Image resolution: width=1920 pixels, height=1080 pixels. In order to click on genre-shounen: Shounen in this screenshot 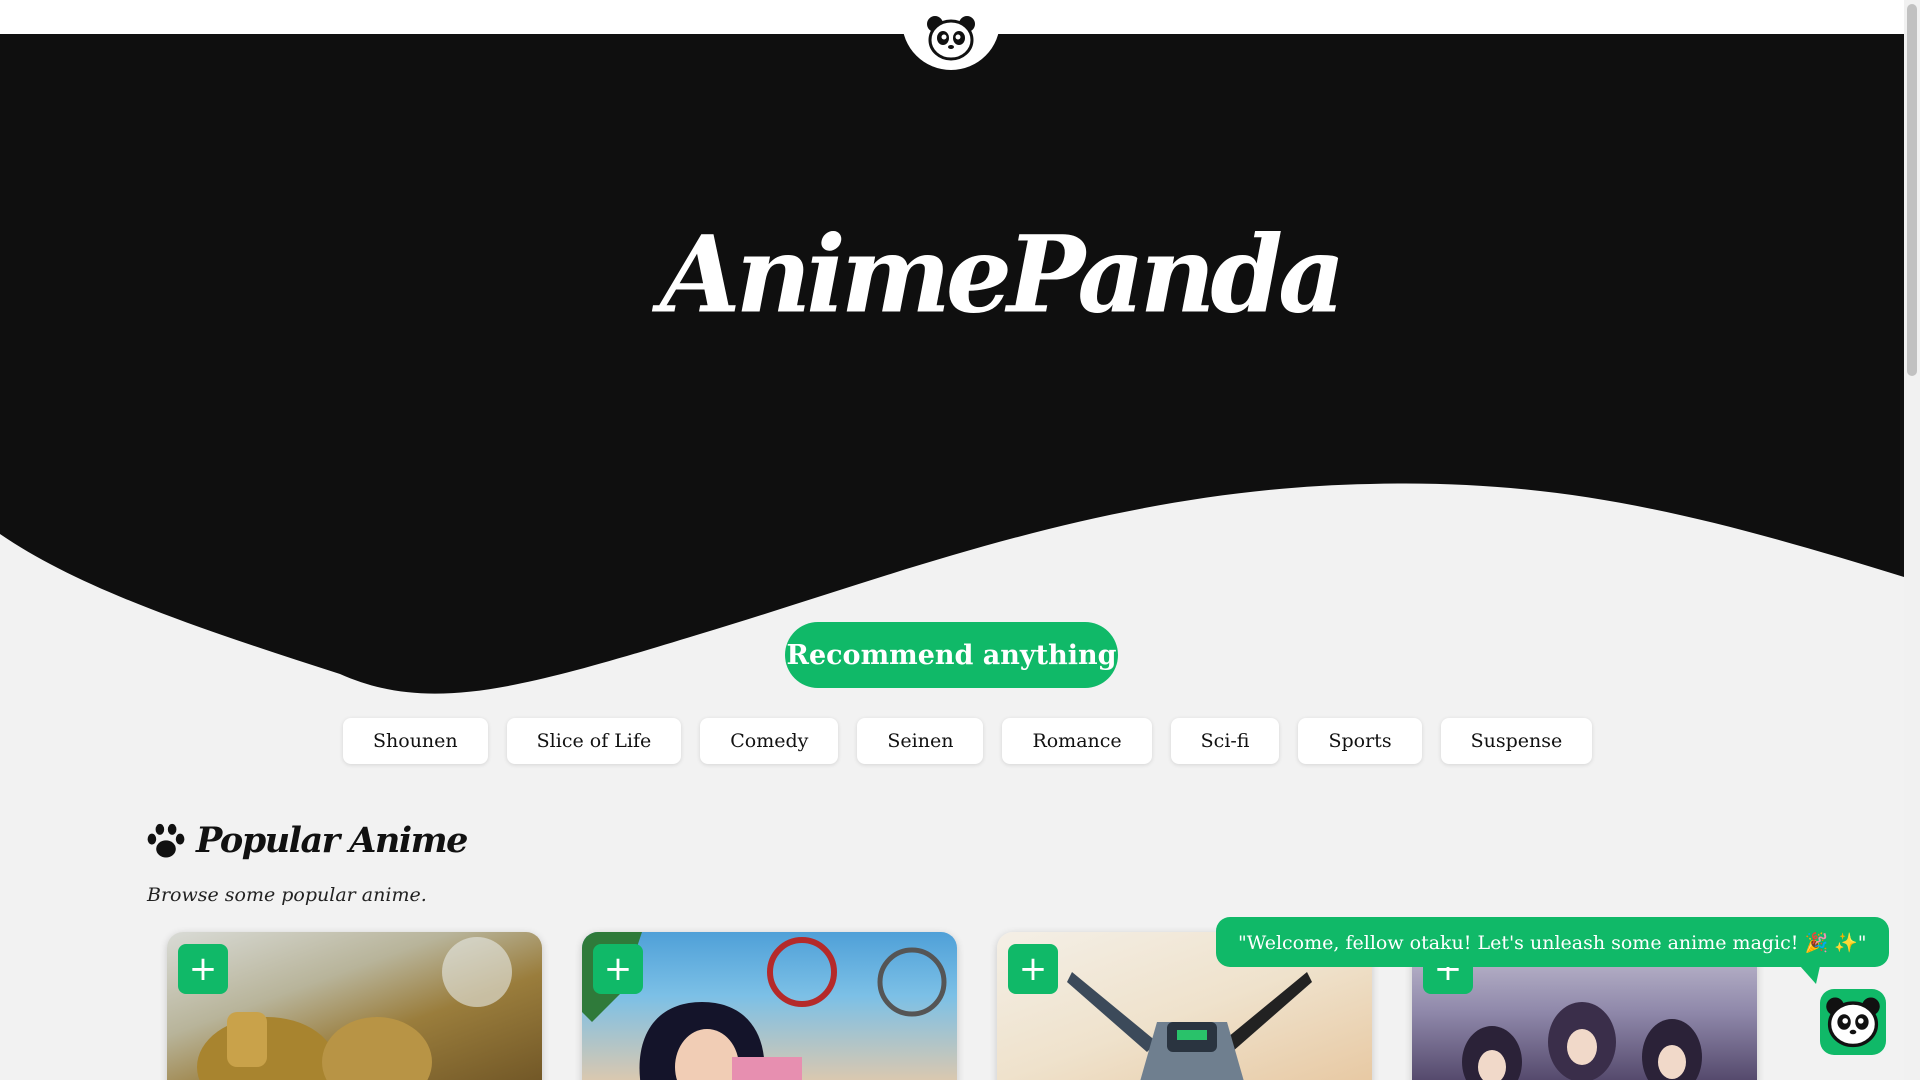, I will do `click(415, 741)`.